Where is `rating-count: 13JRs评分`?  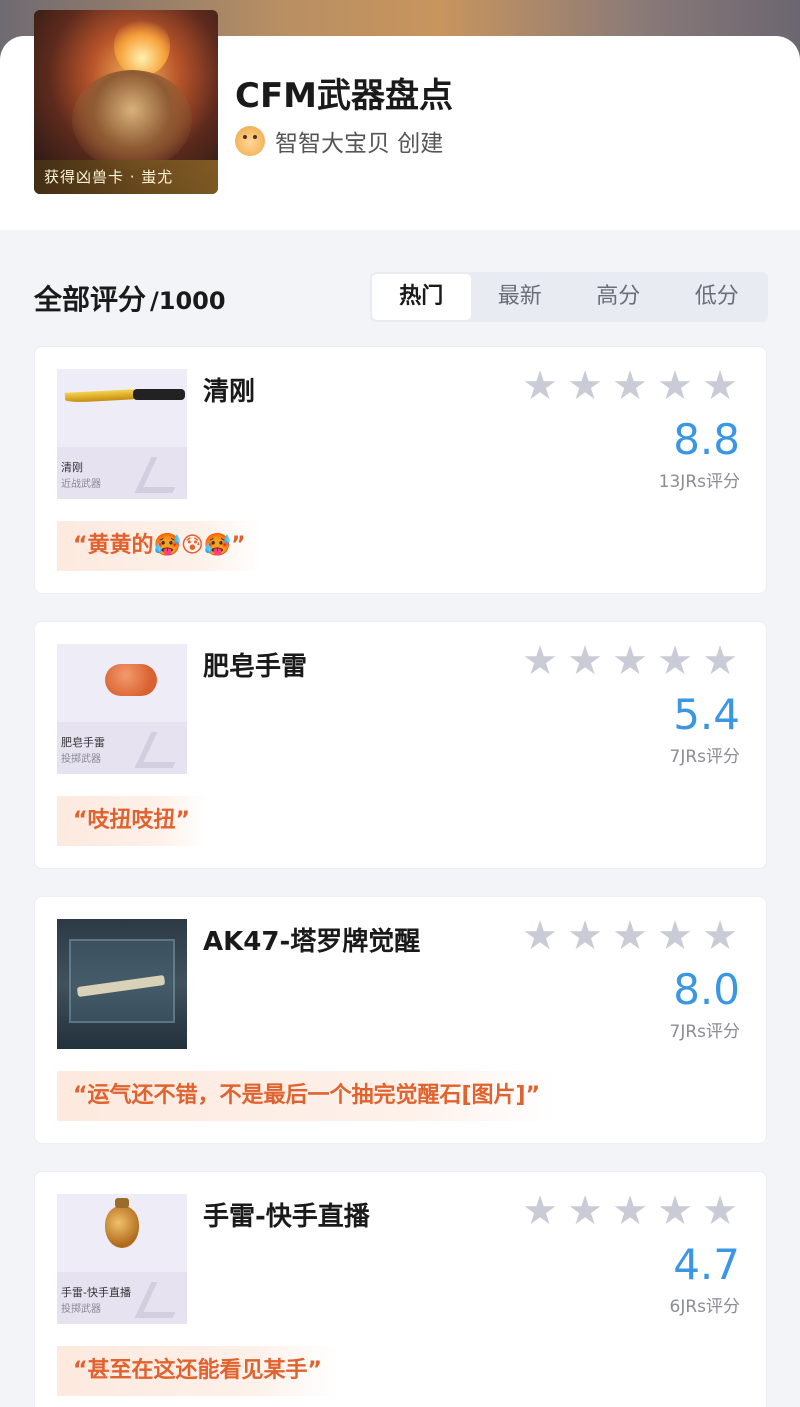
rating-count: 13JRs评分 is located at coordinates (699, 482).